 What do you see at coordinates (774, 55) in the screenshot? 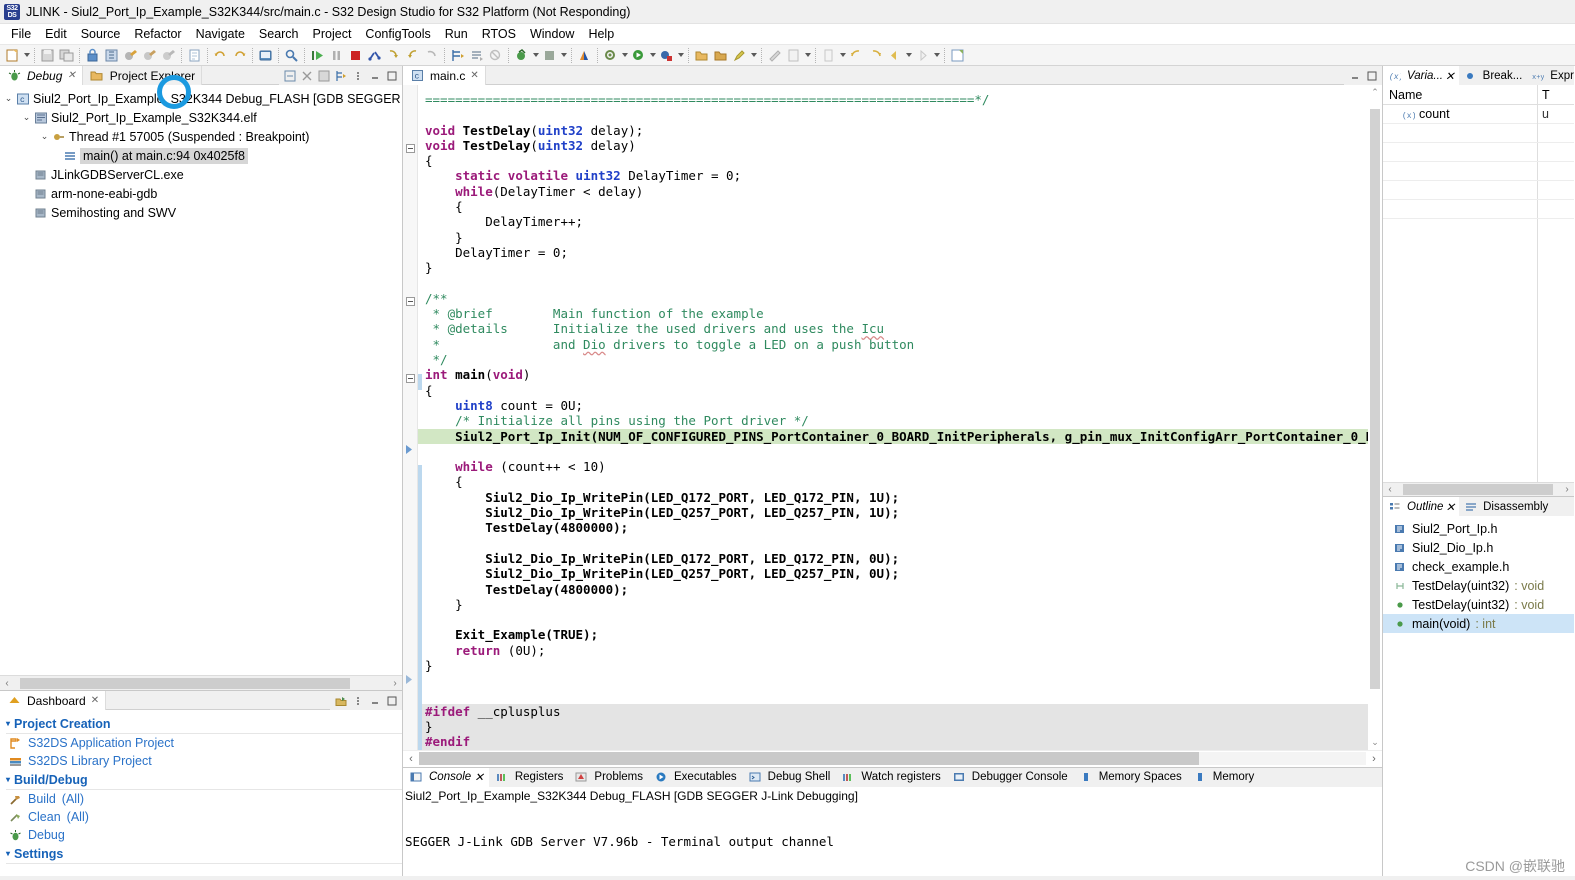
I see `ruler-icon` at bounding box center [774, 55].